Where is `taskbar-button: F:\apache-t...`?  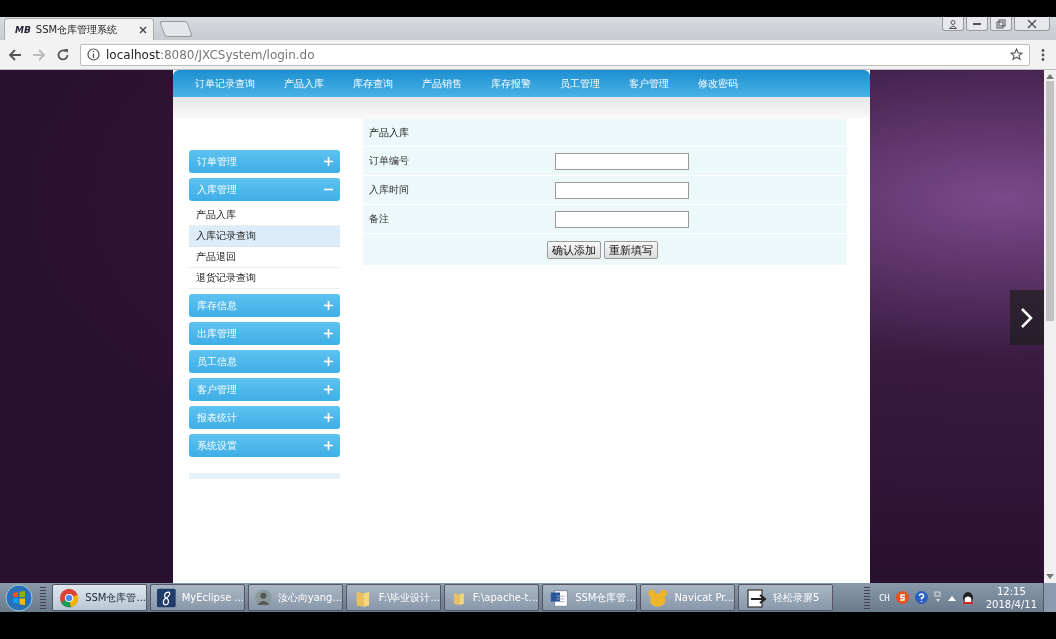
taskbar-button: F:\apache-t... is located at coordinates (491, 597).